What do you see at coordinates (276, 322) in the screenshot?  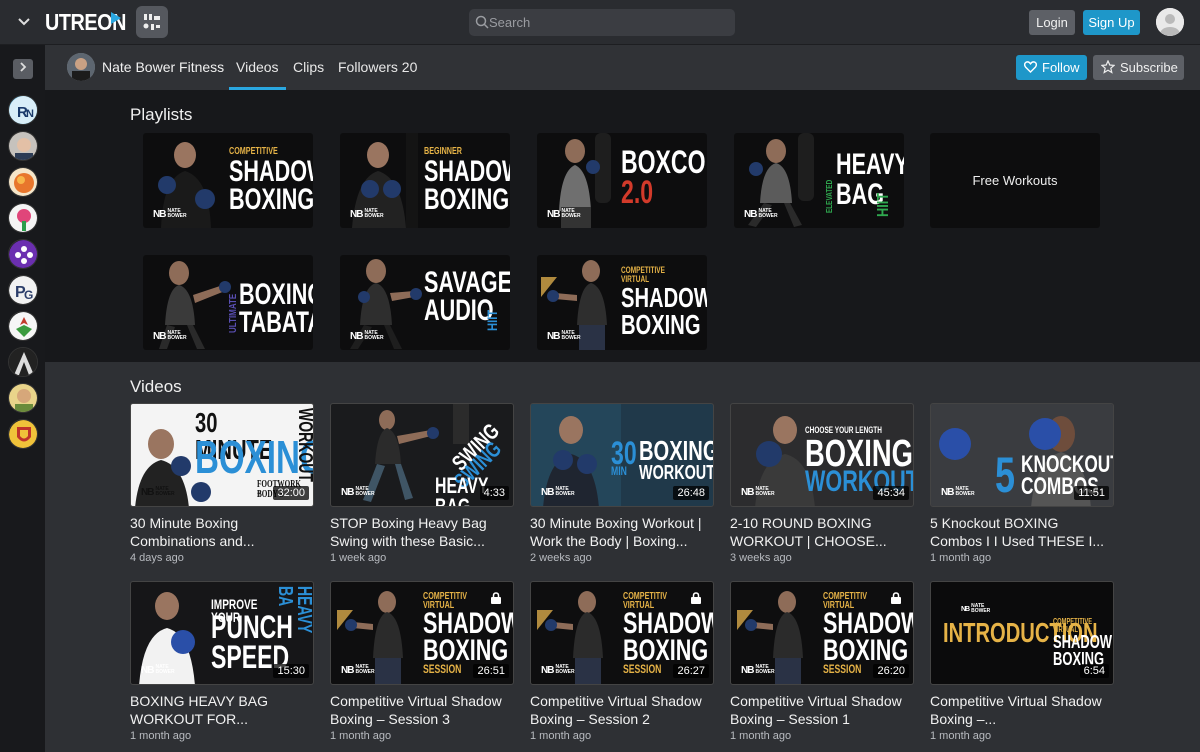 I see `playlist-line2: TABATA` at bounding box center [276, 322].